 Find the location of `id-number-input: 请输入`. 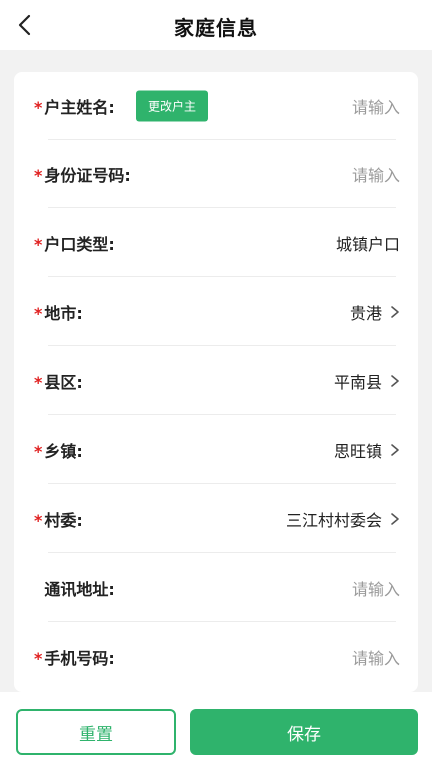

id-number-input: 请输入 is located at coordinates (376, 174).